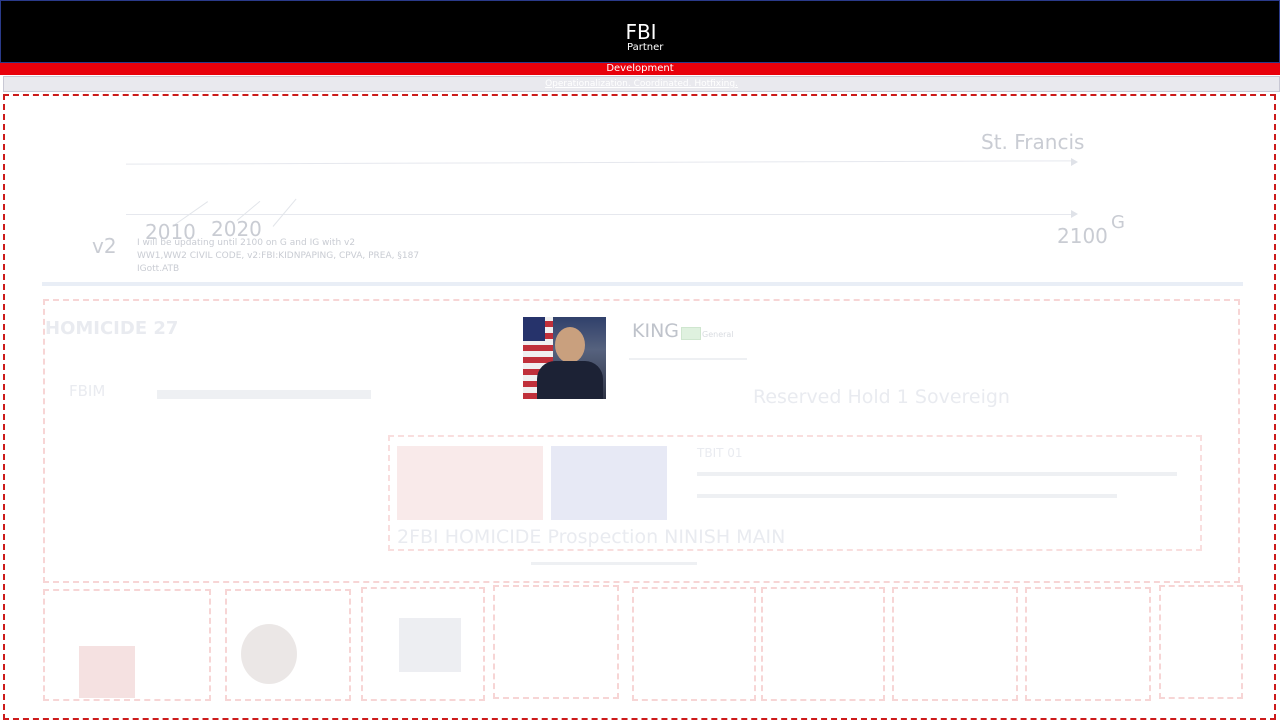 The height and width of the screenshot is (720, 1280). Describe the element at coordinates (720, 453) in the screenshot. I see `inner-card-title: TBIT 01` at that location.